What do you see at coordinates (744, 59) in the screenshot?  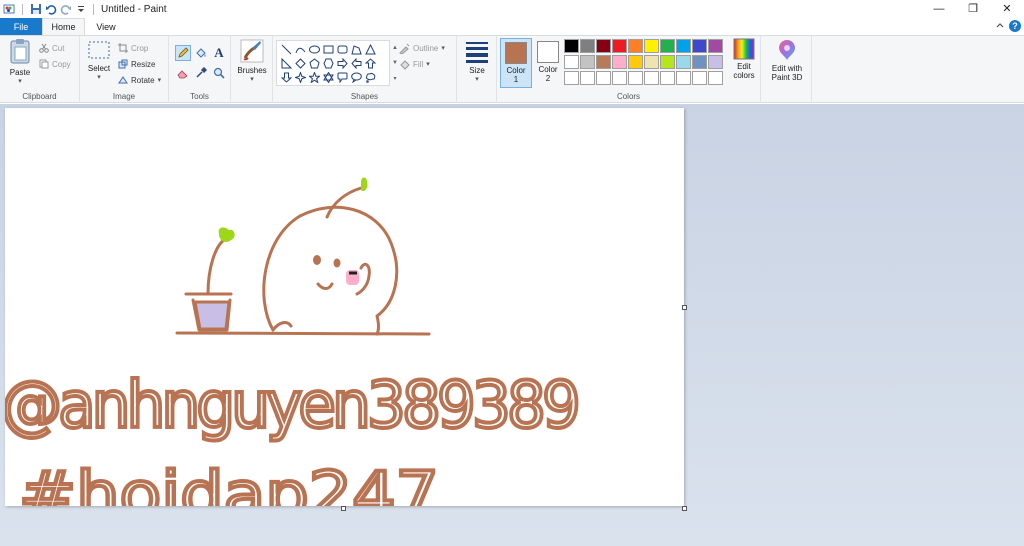 I see `edit-colors-button: Edit colors` at bounding box center [744, 59].